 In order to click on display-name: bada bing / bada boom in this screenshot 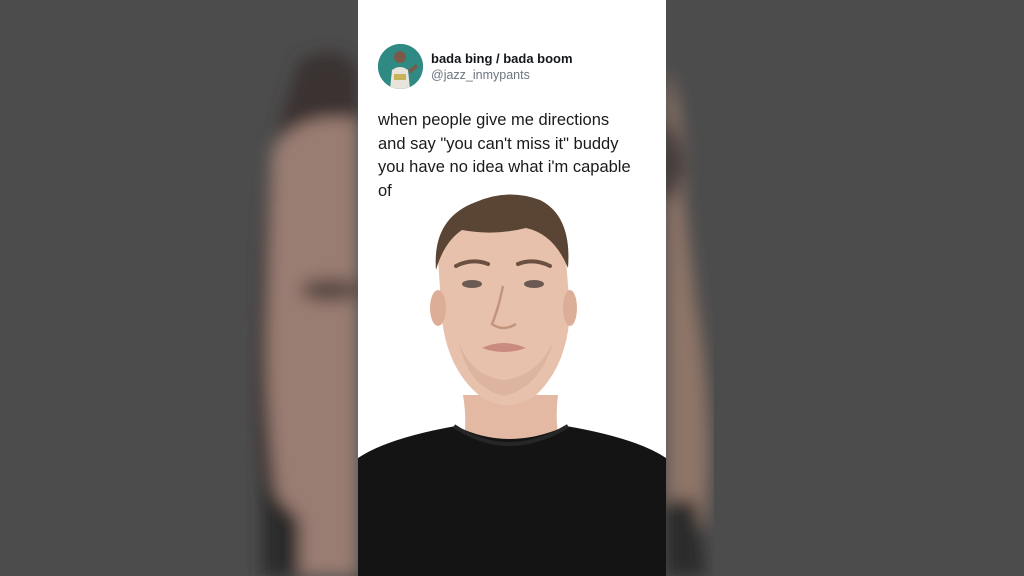, I will do `click(502, 58)`.